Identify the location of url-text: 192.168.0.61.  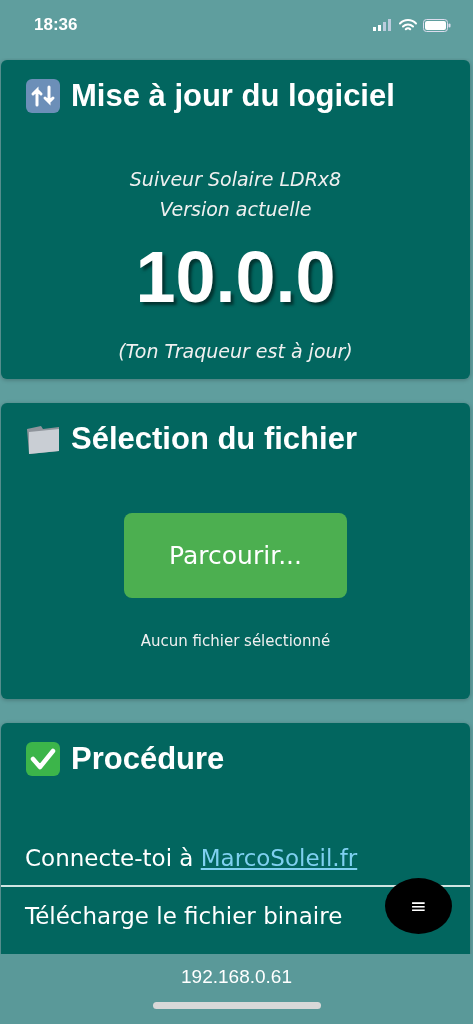
(236, 977).